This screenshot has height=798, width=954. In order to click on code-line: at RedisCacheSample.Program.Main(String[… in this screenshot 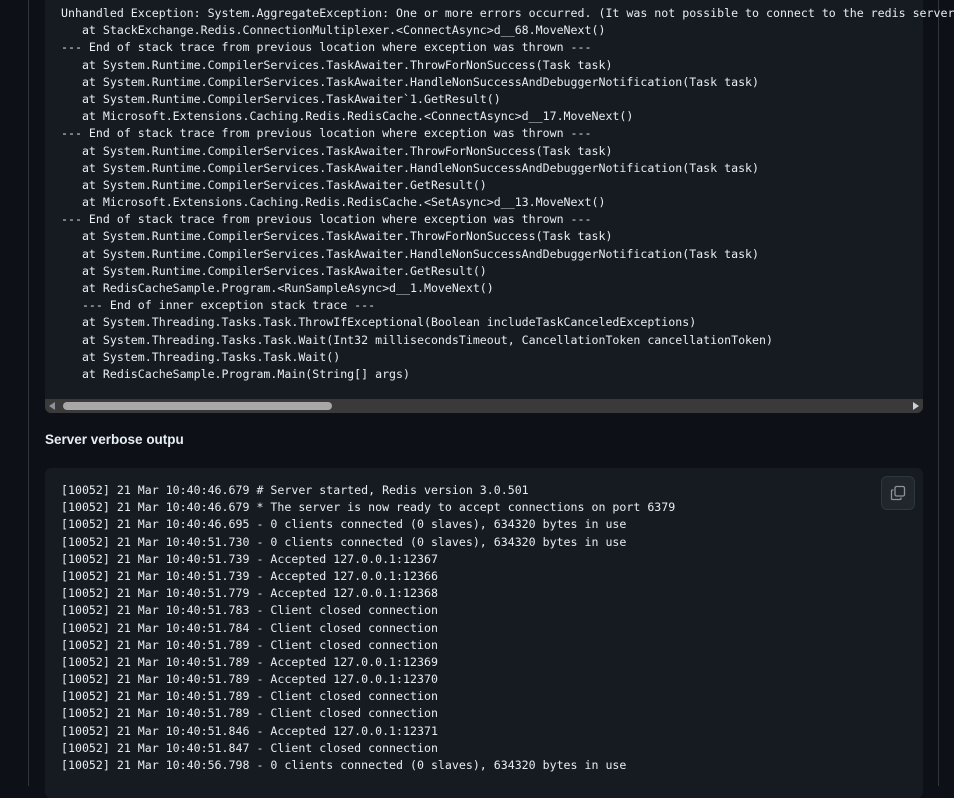, I will do `click(236, 373)`.